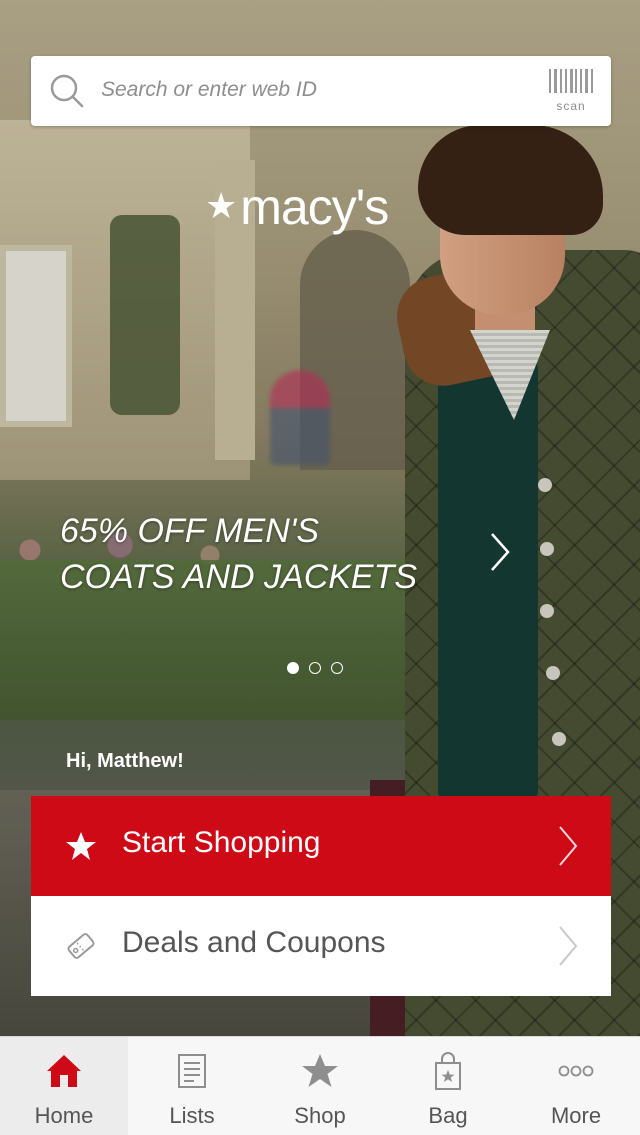 This screenshot has width=640, height=1135. Describe the element at coordinates (239, 577) in the screenshot. I see `promo-line-2: COATS AND JACKETS` at that location.